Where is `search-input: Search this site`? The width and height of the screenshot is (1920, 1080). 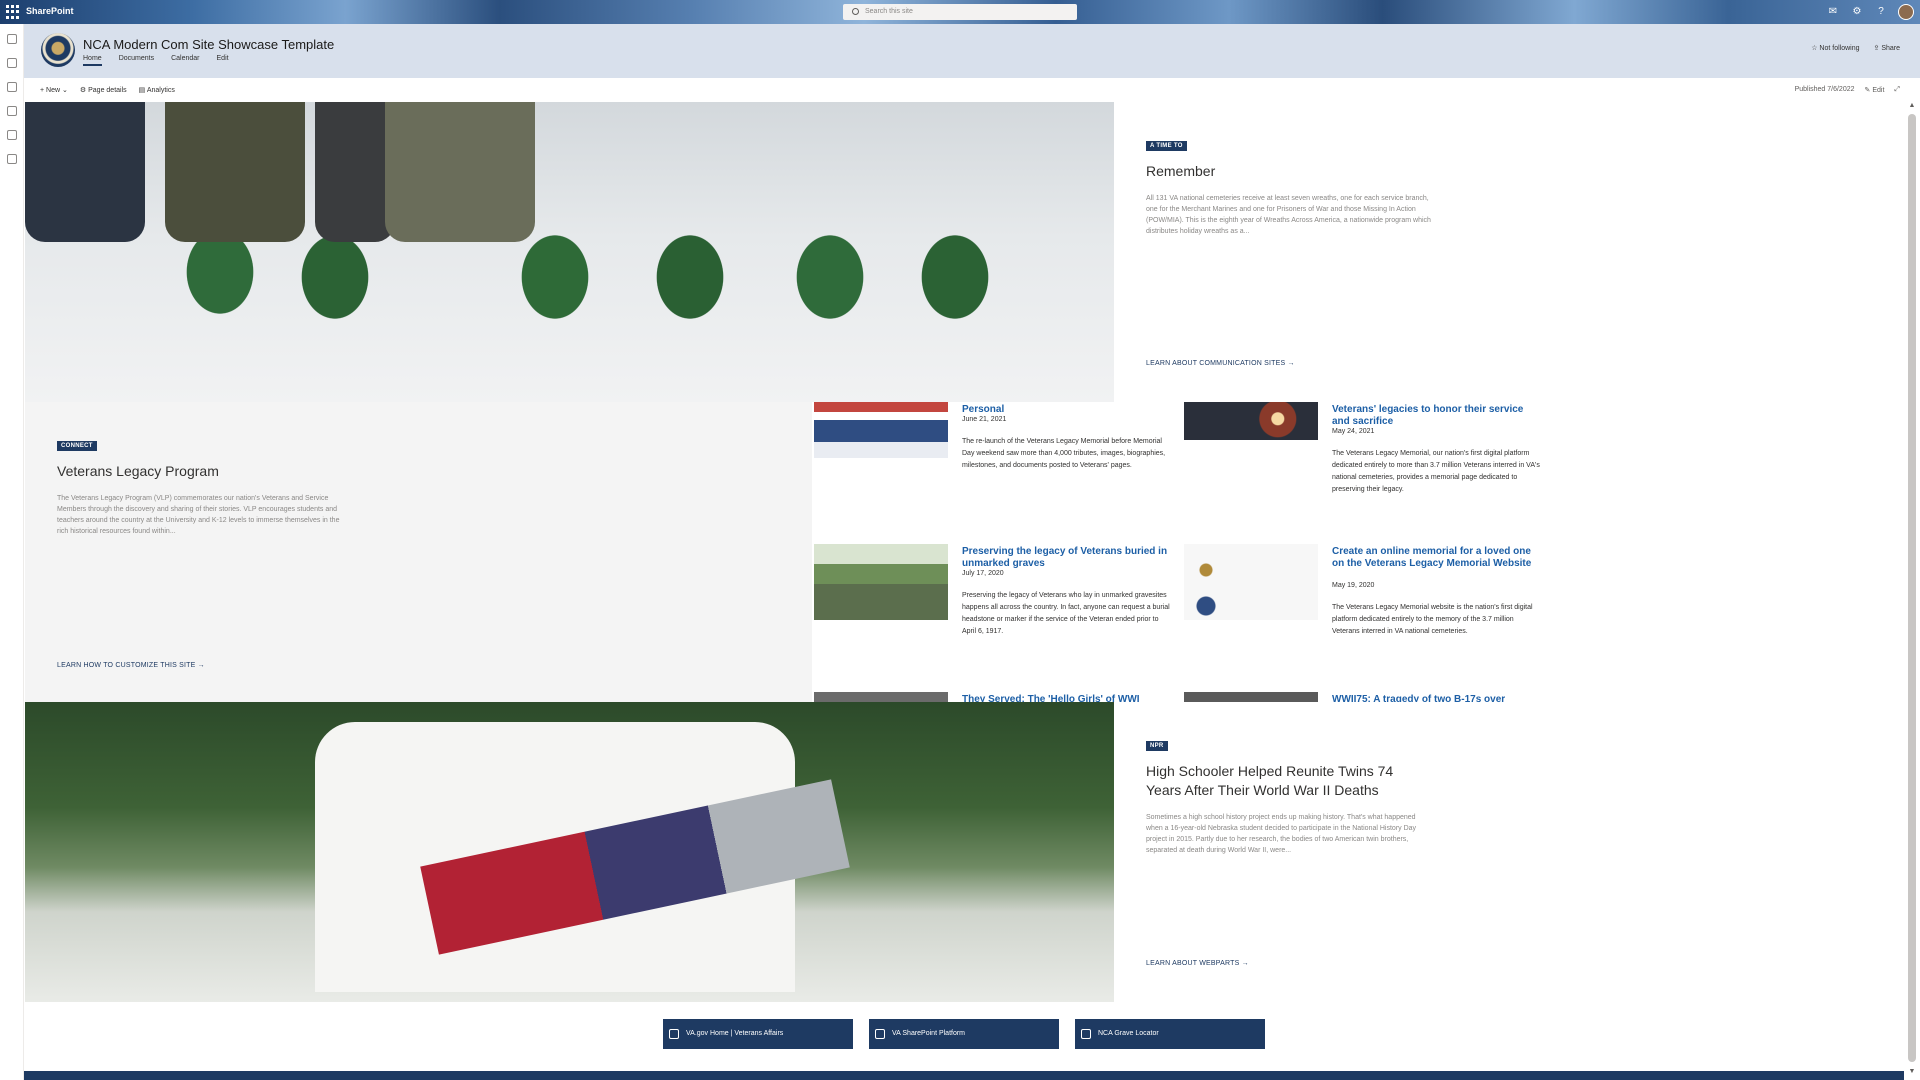 search-input: Search this site is located at coordinates (960, 12).